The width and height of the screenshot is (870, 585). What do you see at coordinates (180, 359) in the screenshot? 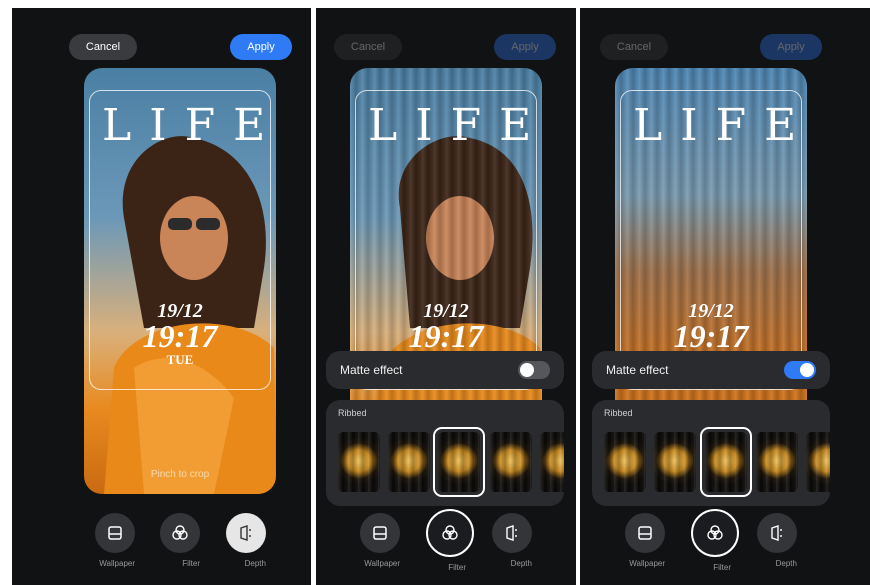
I see `lock-day: TUE` at bounding box center [180, 359].